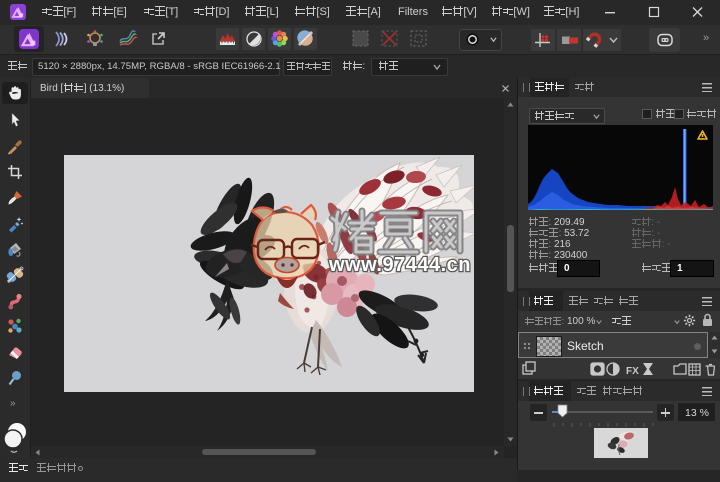 The width and height of the screenshot is (720, 482). I want to click on svg-text: www.97444.cn, so click(399, 265).